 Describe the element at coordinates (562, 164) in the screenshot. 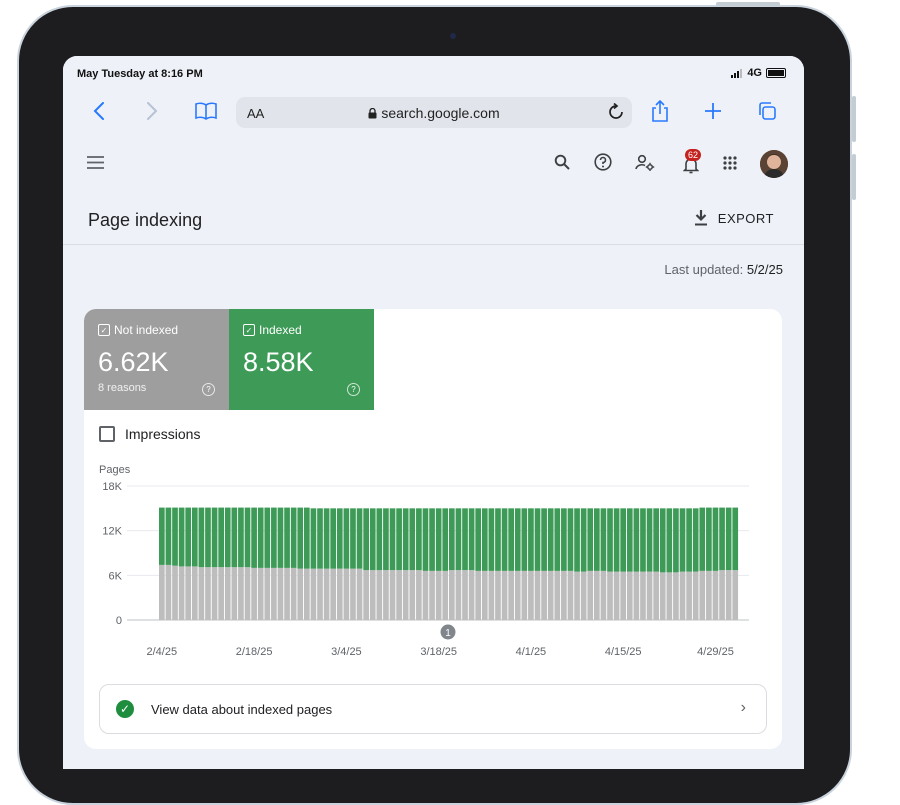

I see `search-button` at that location.